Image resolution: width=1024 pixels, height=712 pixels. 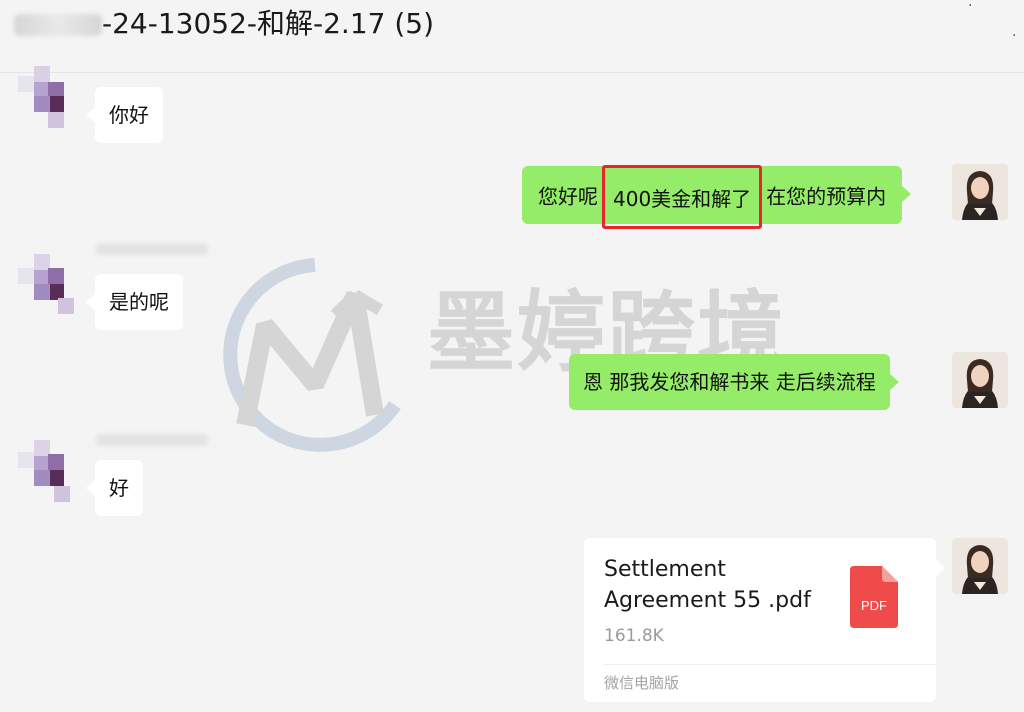 I want to click on file-name-line: Settlement, so click(x=665, y=569).